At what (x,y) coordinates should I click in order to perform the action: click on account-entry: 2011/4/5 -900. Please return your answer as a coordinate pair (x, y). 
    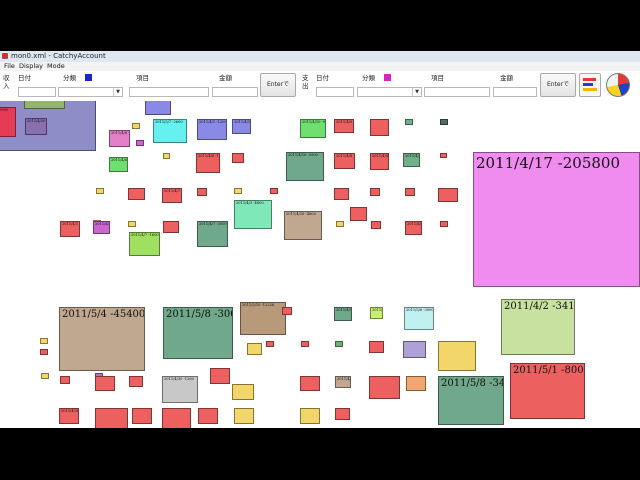
    Looking at the image, I should click on (343, 314).